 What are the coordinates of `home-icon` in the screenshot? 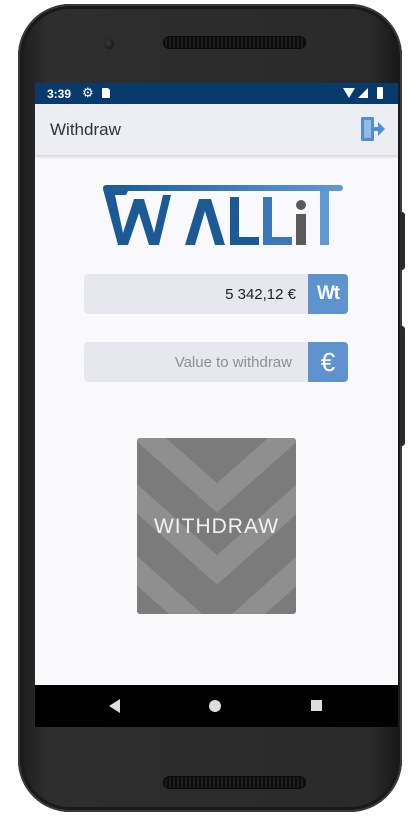 It's located at (215, 706).